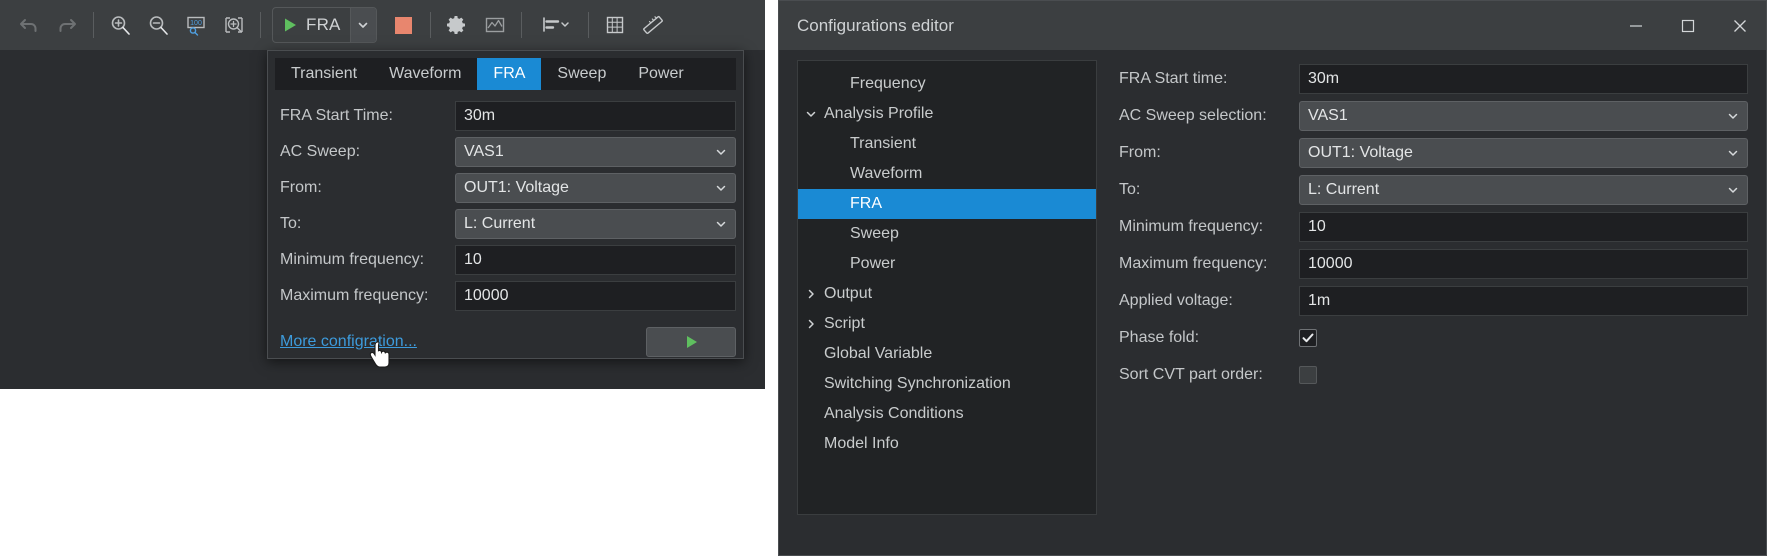  What do you see at coordinates (311, 25) in the screenshot?
I see `run-fra-button: FRA` at bounding box center [311, 25].